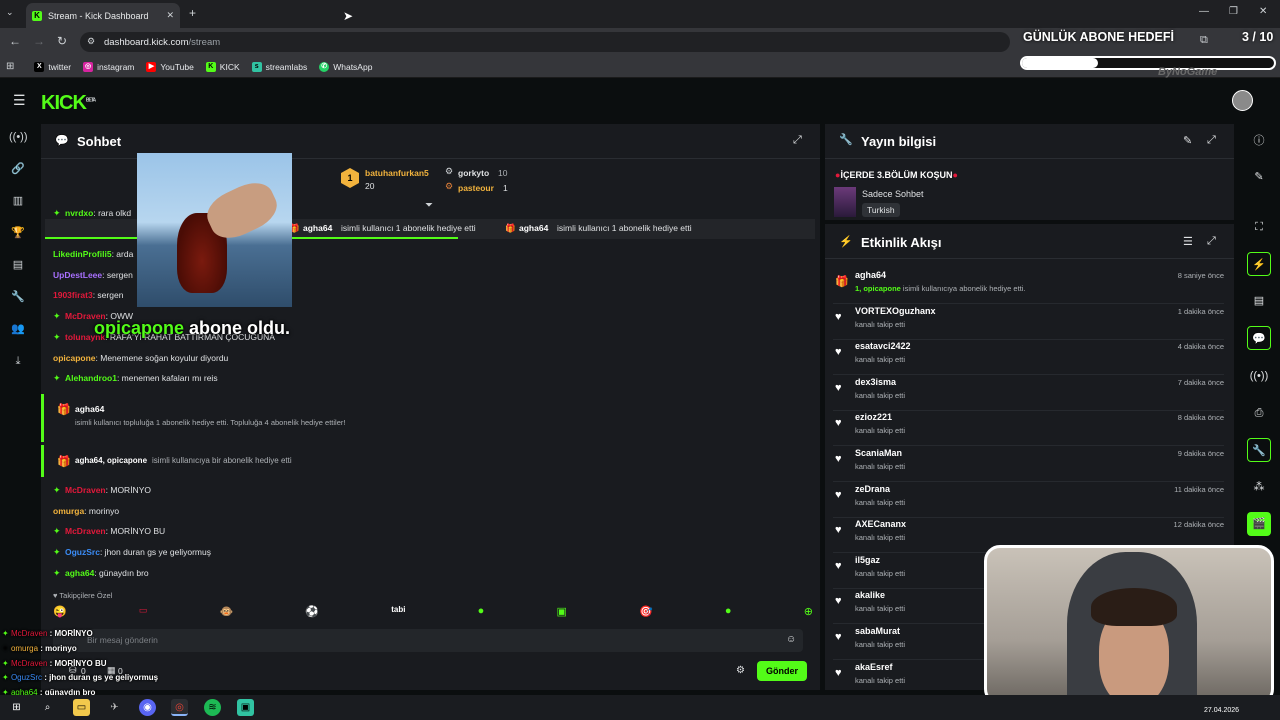 The height and width of the screenshot is (720, 1280). Describe the element at coordinates (398, 613) in the screenshot. I see `tabi-emote-icon: tabi` at that location.